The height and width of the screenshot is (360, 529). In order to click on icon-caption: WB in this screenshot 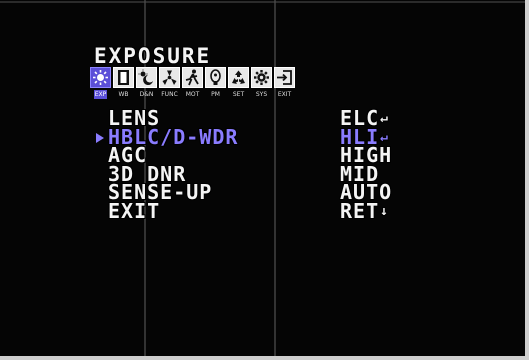, I will do `click(123, 94)`.